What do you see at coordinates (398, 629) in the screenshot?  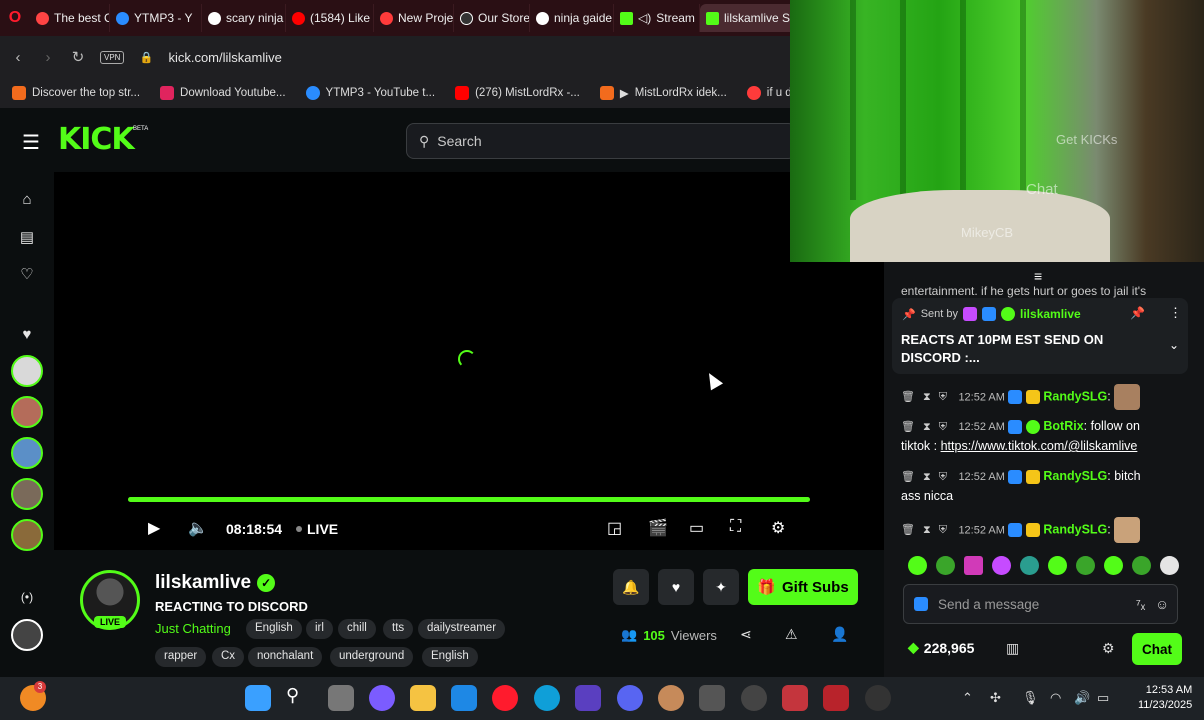 I see `tag-chip: tts` at bounding box center [398, 629].